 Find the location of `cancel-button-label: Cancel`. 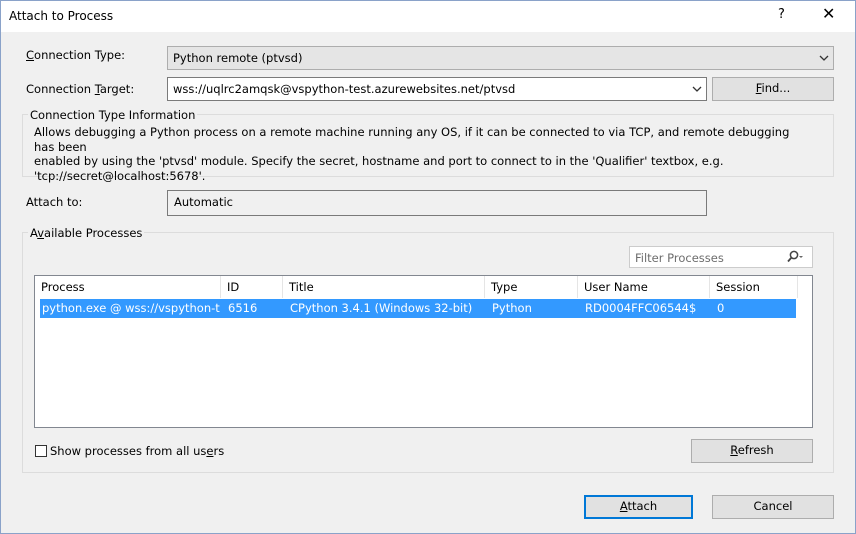

cancel-button-label: Cancel is located at coordinates (773, 506).